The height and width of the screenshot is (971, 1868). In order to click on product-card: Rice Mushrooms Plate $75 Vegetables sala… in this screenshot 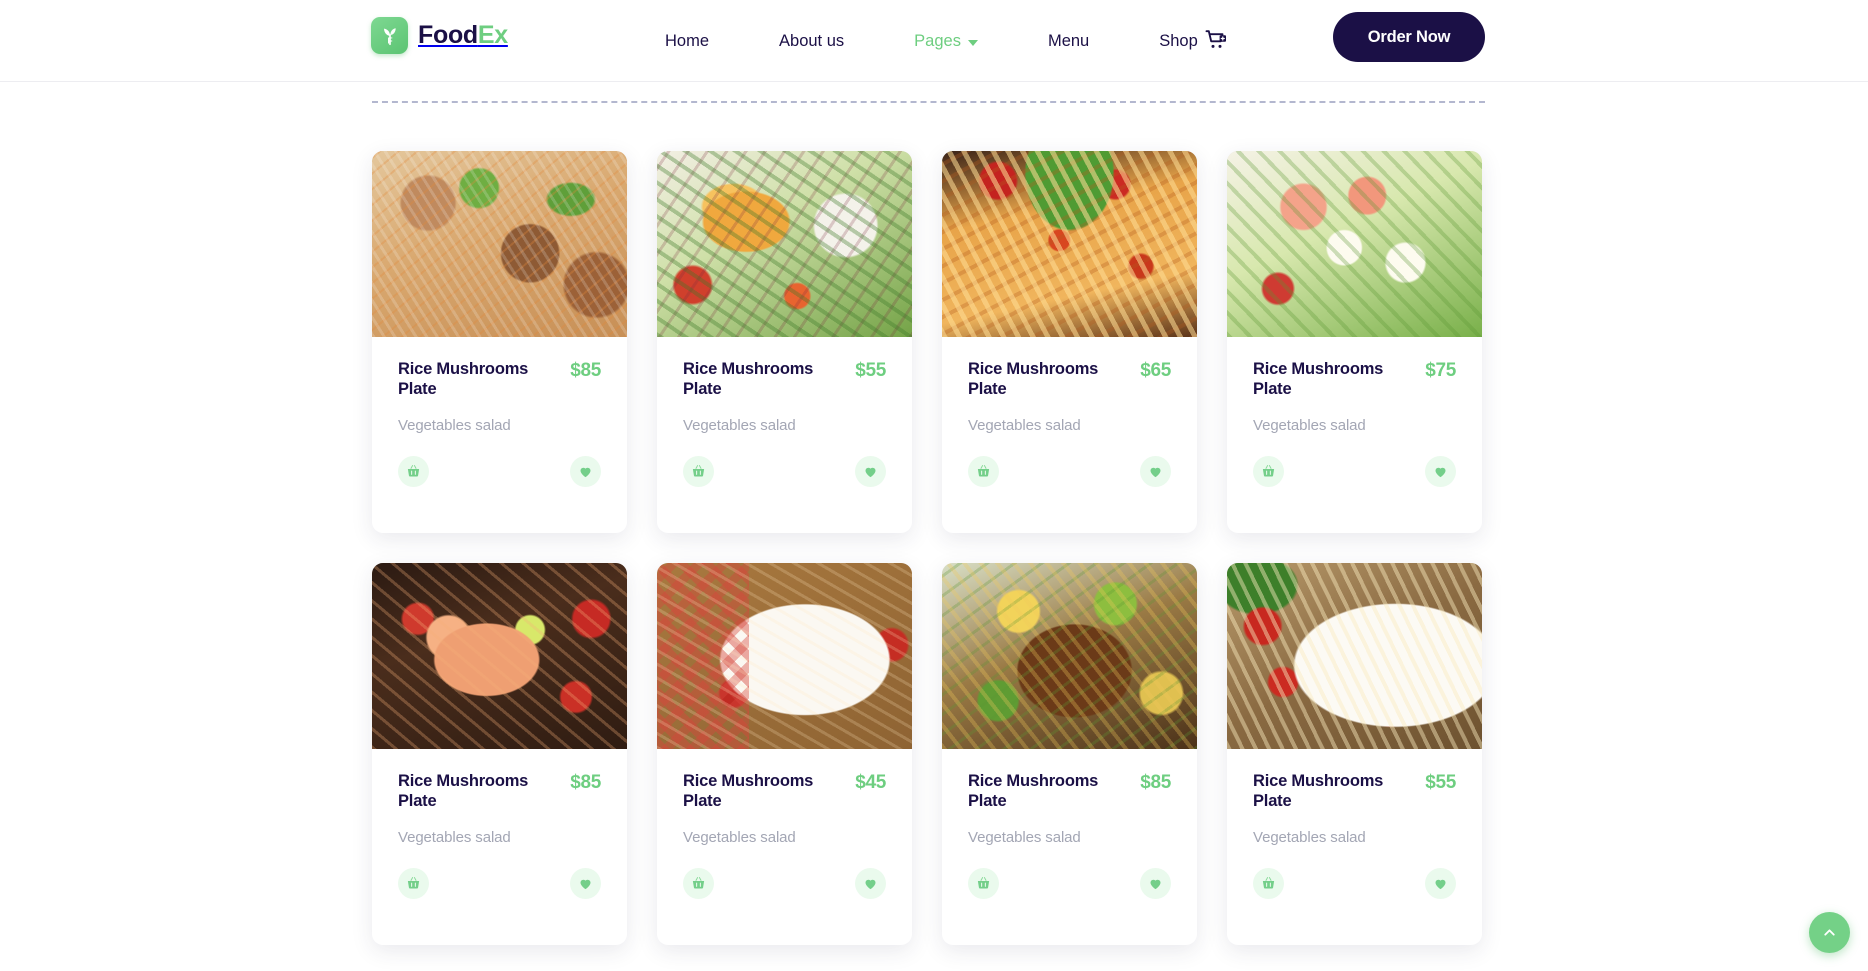, I will do `click(1354, 342)`.